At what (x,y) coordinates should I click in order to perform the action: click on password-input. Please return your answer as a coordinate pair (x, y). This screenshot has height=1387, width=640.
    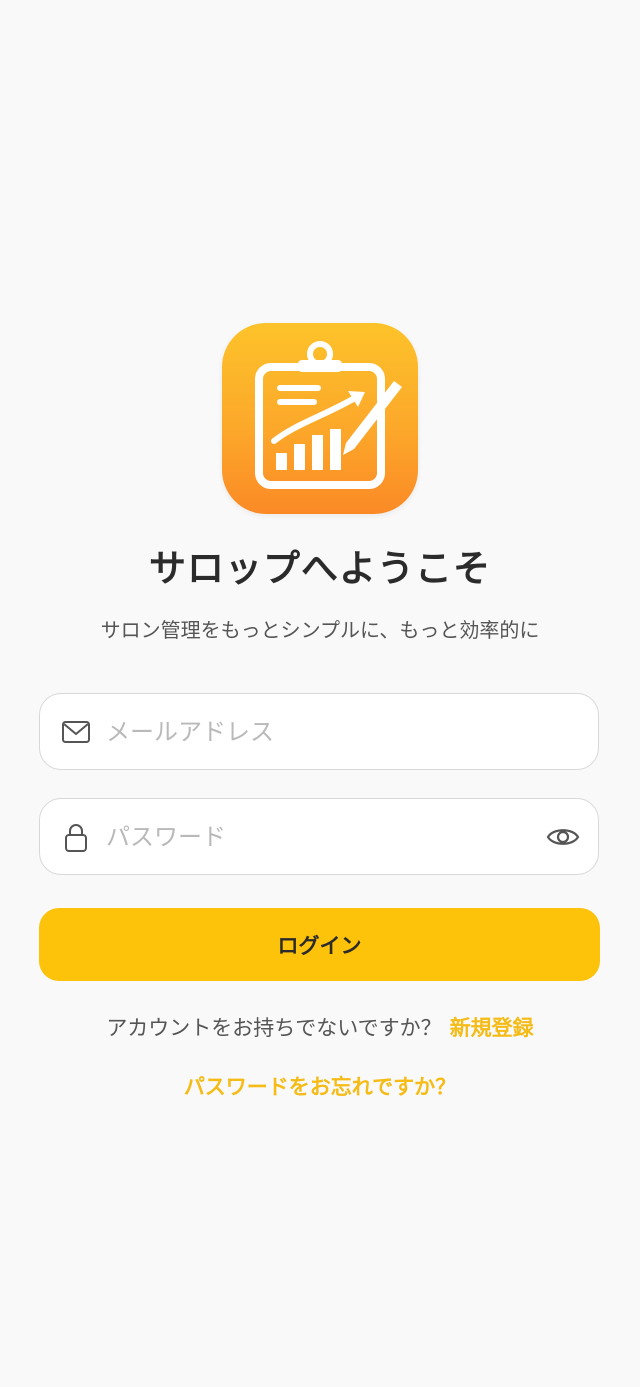
    Looking at the image, I should click on (316, 836).